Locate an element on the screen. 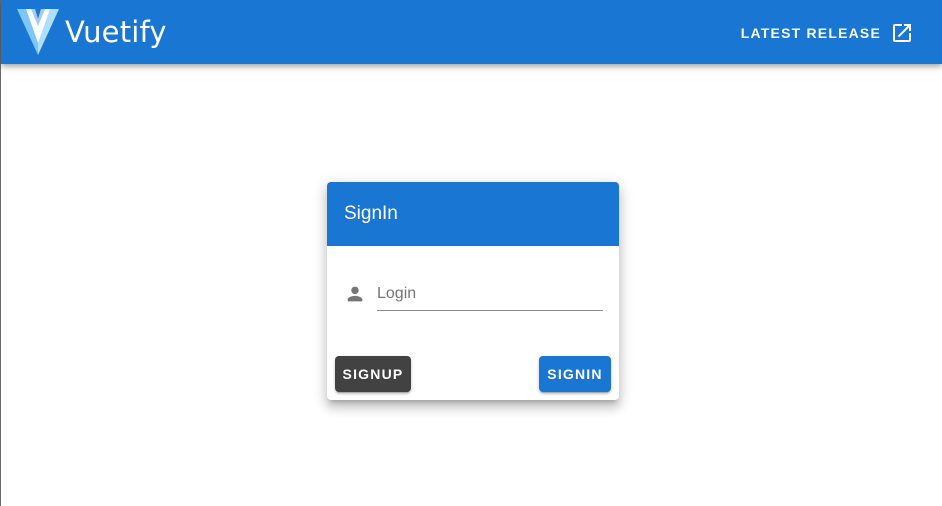 The height and width of the screenshot is (506, 942). signup-button-label: SIGNUP is located at coordinates (373, 374).